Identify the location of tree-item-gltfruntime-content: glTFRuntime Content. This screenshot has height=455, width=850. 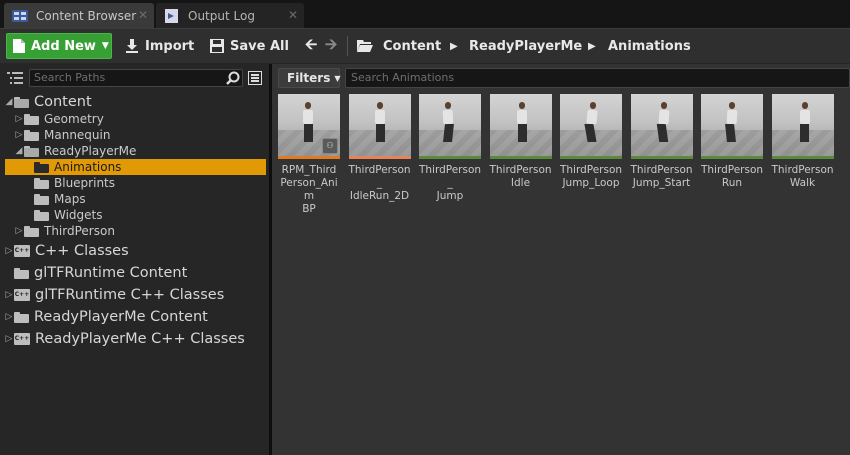
(100, 273).